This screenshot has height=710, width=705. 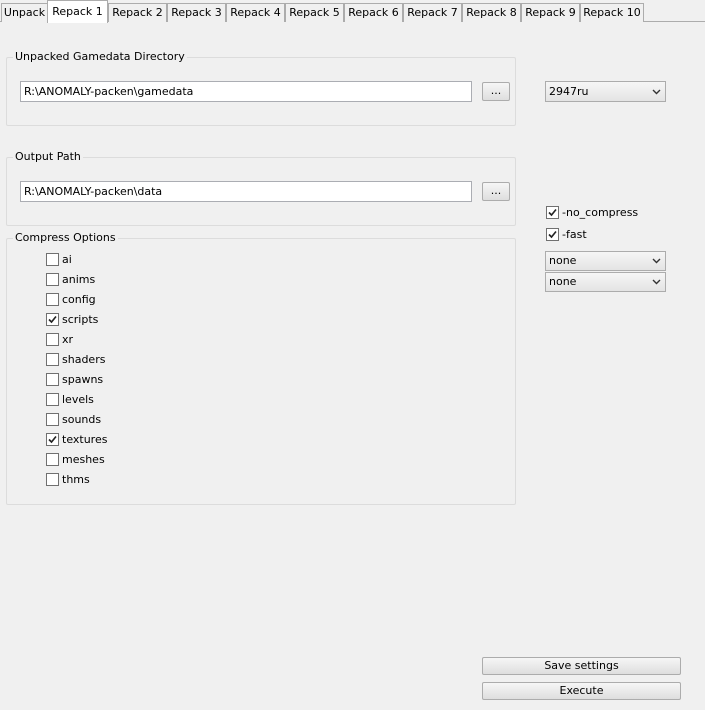 What do you see at coordinates (76, 479) in the screenshot?
I see `thms-label: thms` at bounding box center [76, 479].